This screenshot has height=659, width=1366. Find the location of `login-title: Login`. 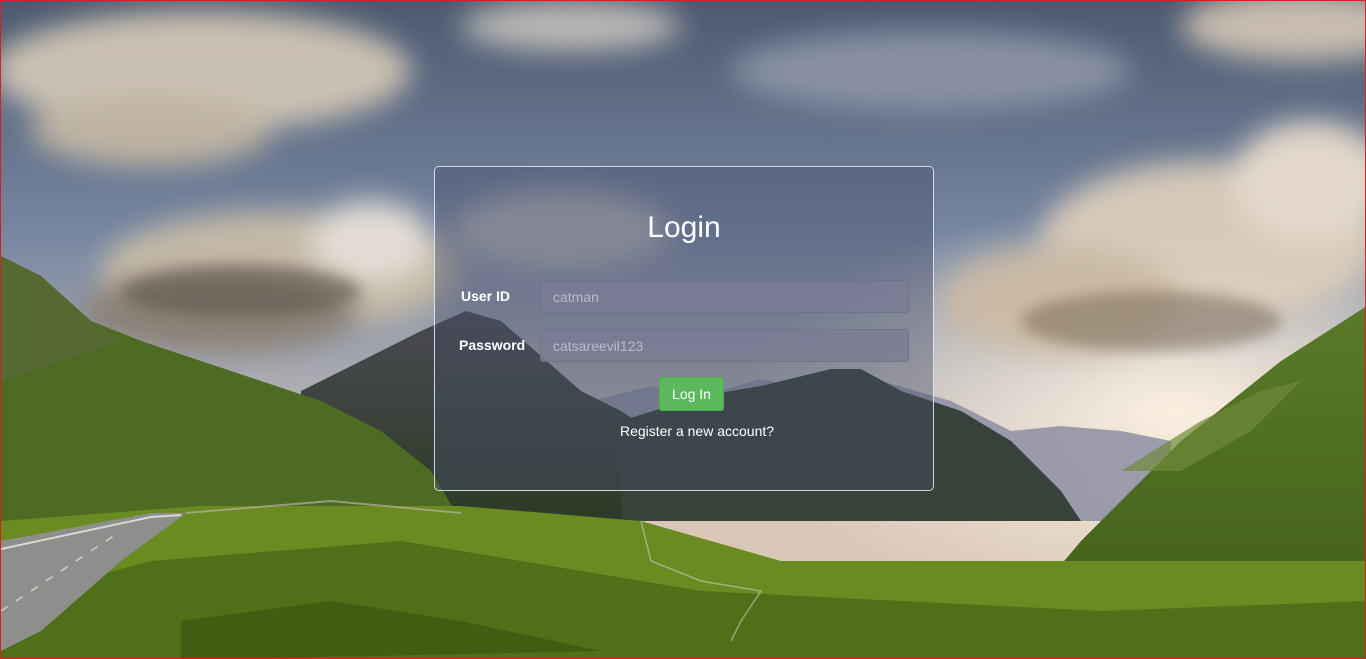

login-title: Login is located at coordinates (684, 227).